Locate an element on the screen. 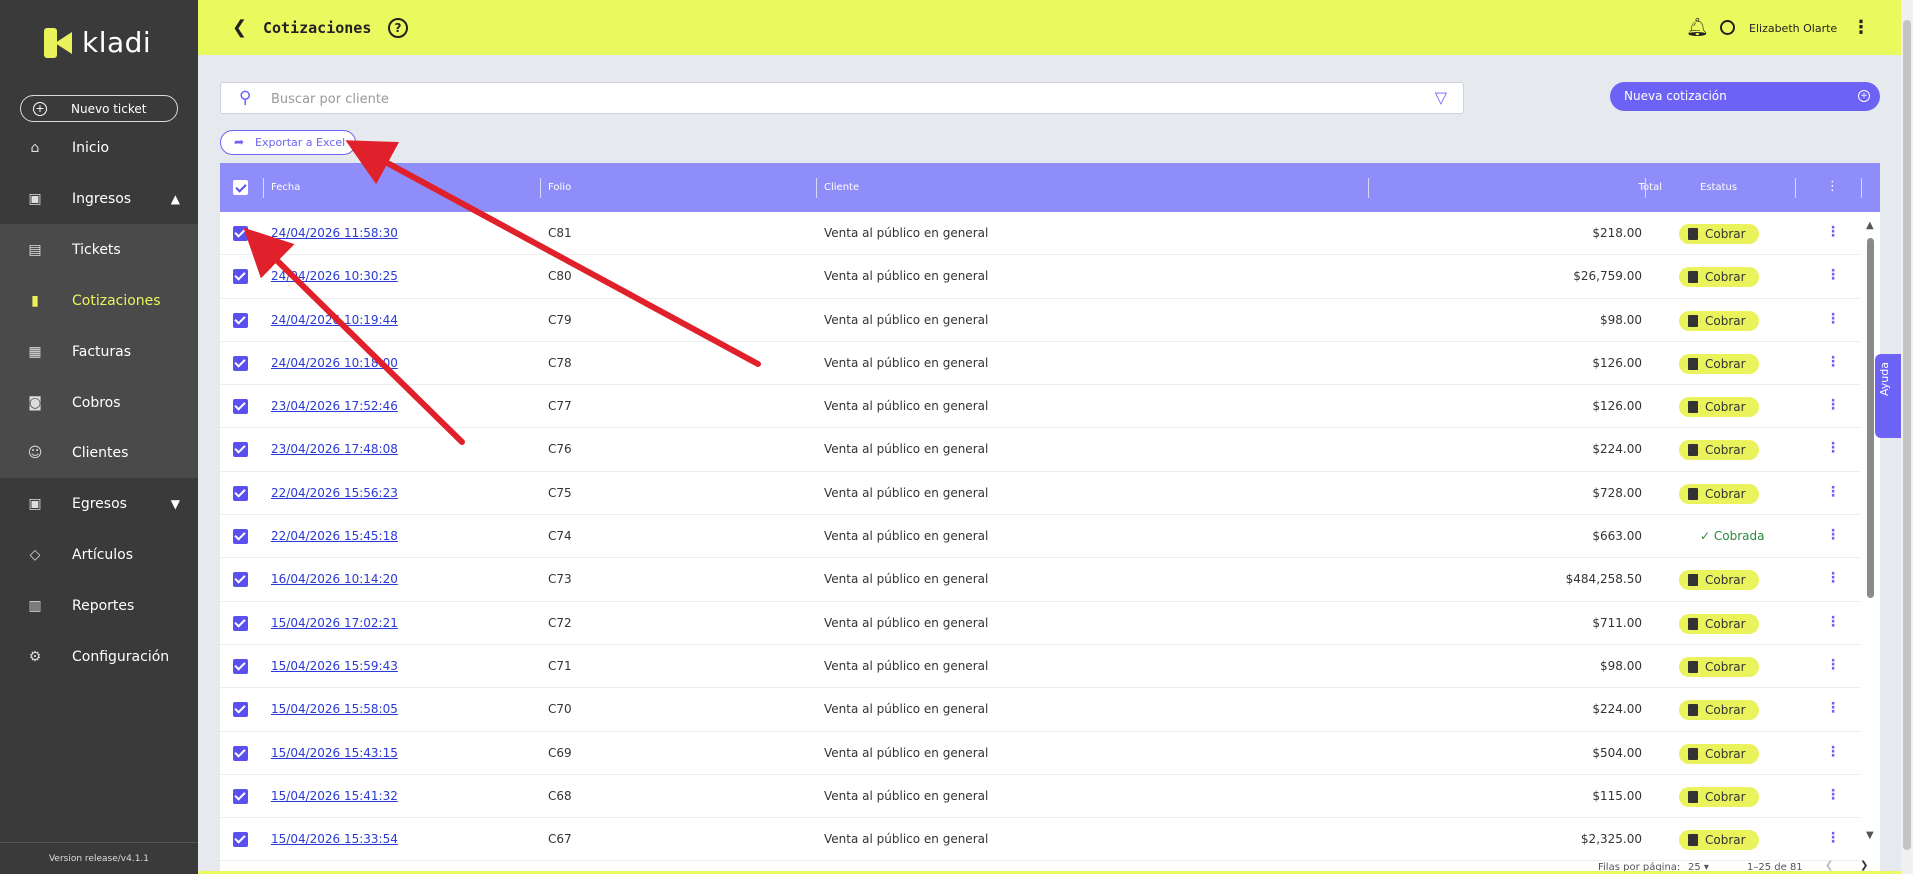  row-date-link: 23/04/2026 17:52:46 is located at coordinates (334, 406).